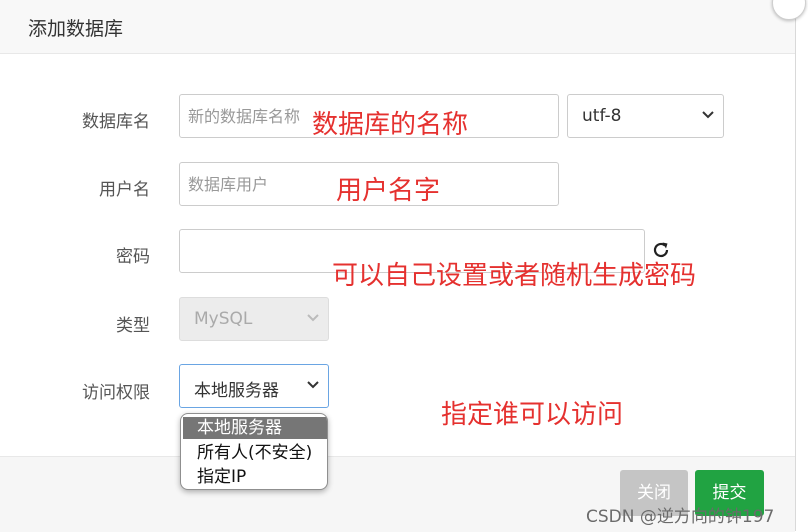 Image resolution: width=808 pixels, height=532 pixels. What do you see at coordinates (388, 191) in the screenshot?
I see `username-annotation: 用户名字` at bounding box center [388, 191].